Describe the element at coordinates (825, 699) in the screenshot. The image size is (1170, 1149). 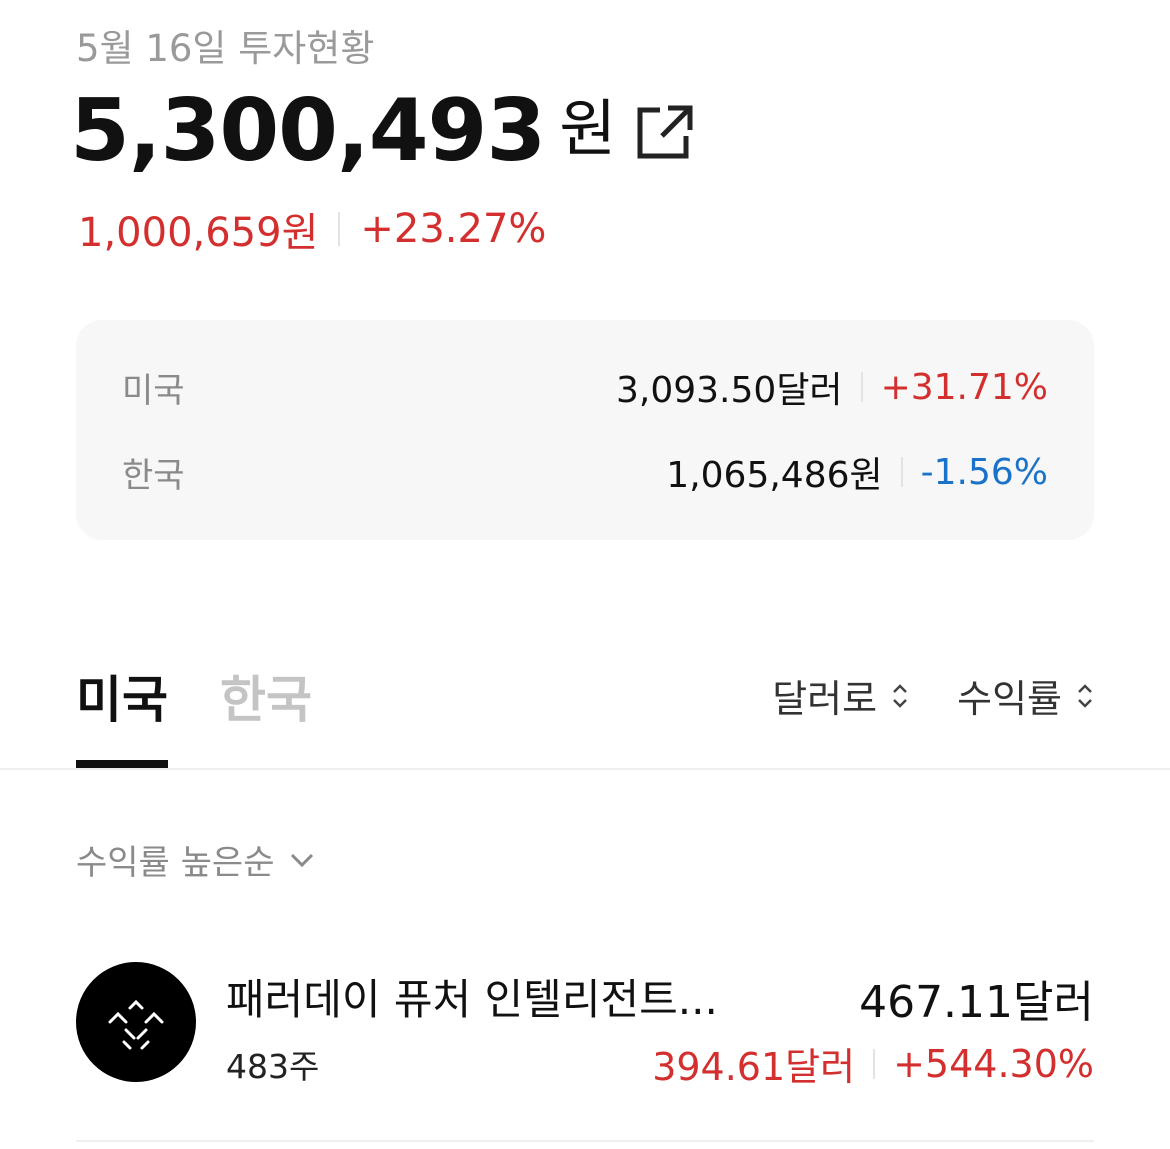
I see `currency-toggle-label: 달러로` at that location.